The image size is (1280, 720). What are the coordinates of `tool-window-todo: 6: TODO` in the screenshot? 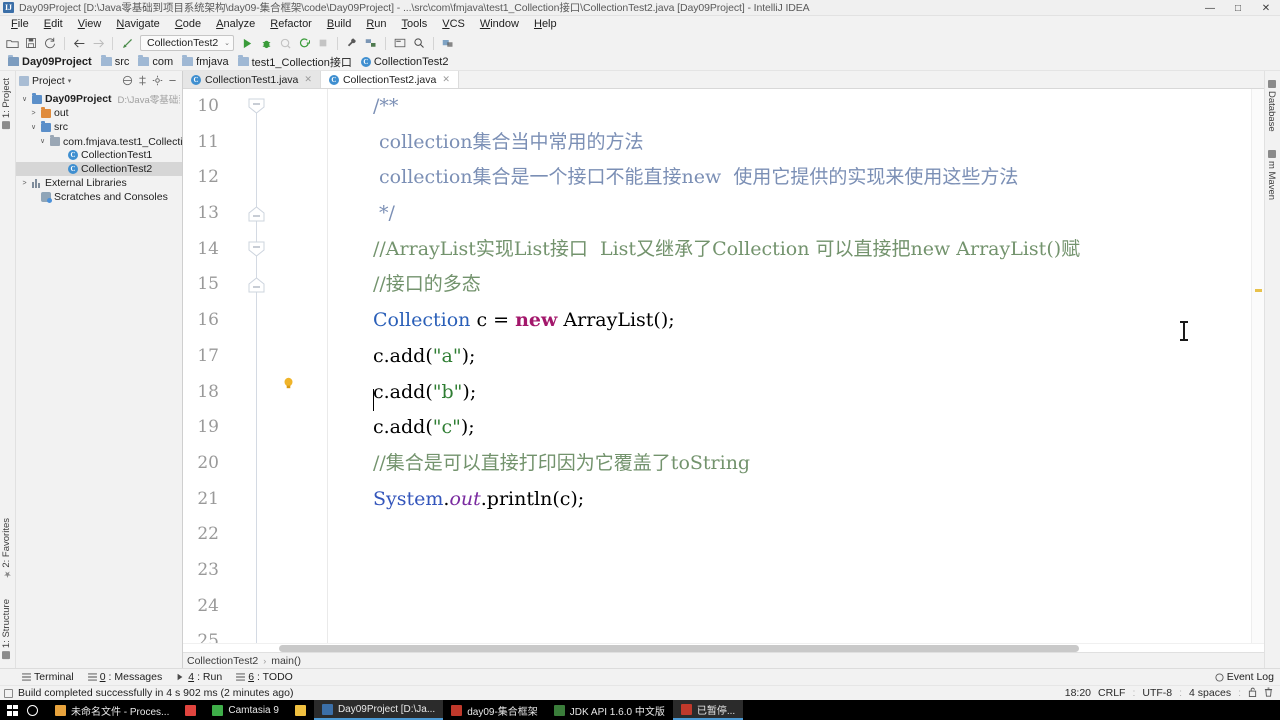 It's located at (264, 677).